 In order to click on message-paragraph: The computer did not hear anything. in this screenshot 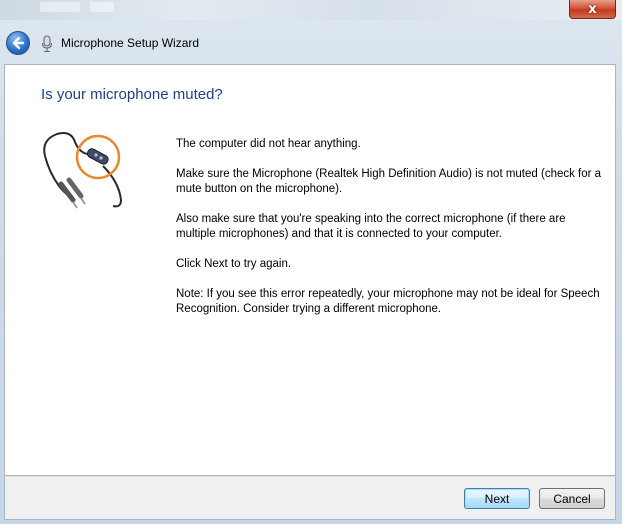, I will do `click(268, 144)`.